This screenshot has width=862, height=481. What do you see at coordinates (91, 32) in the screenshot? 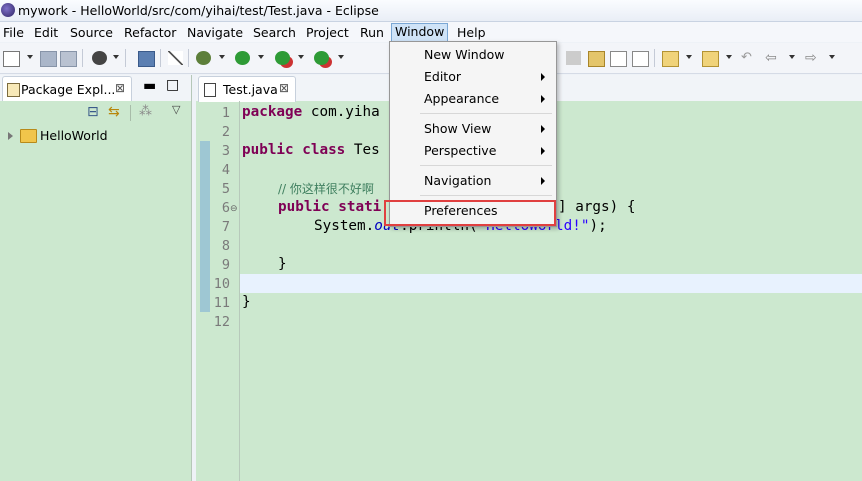
I see `menu-source: Source` at bounding box center [91, 32].